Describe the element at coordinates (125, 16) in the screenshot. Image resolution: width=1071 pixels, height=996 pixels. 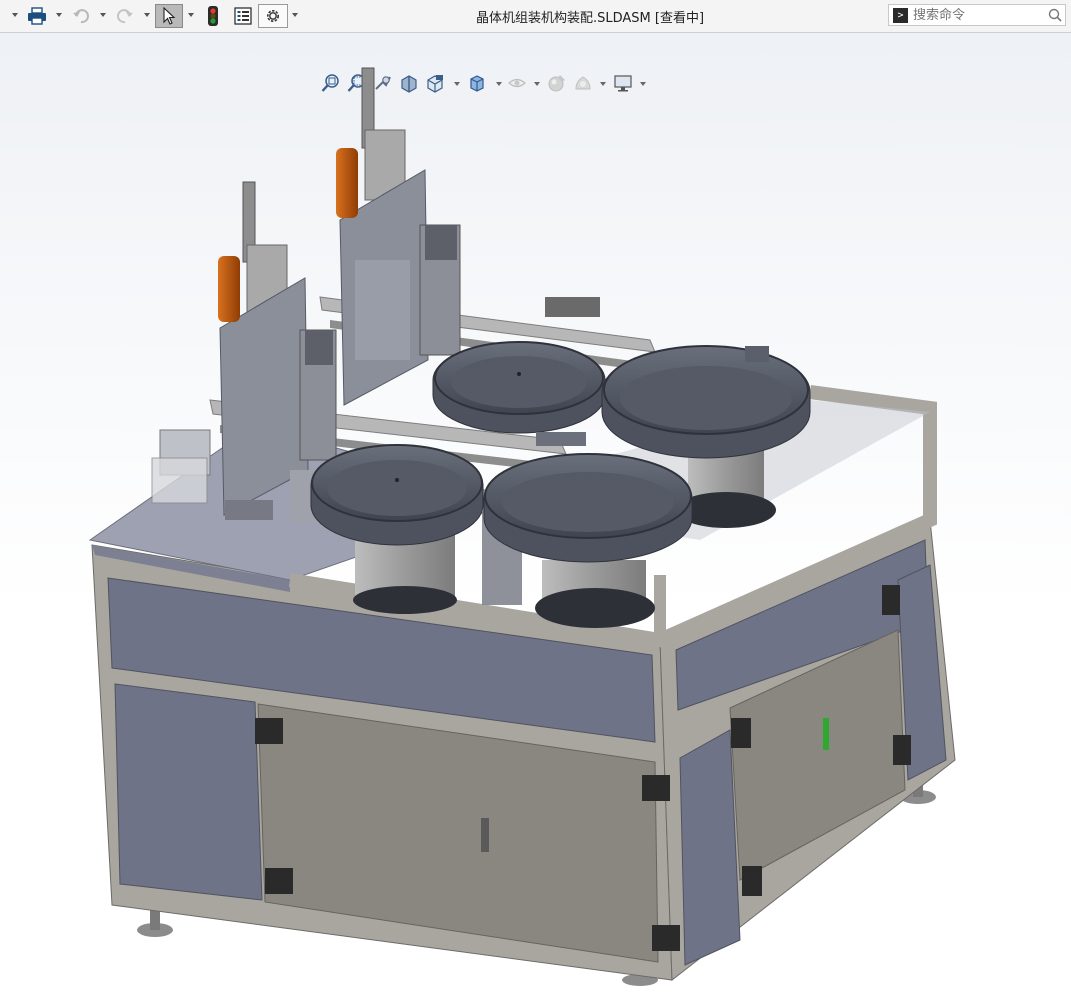
I see `redo-icon` at that location.